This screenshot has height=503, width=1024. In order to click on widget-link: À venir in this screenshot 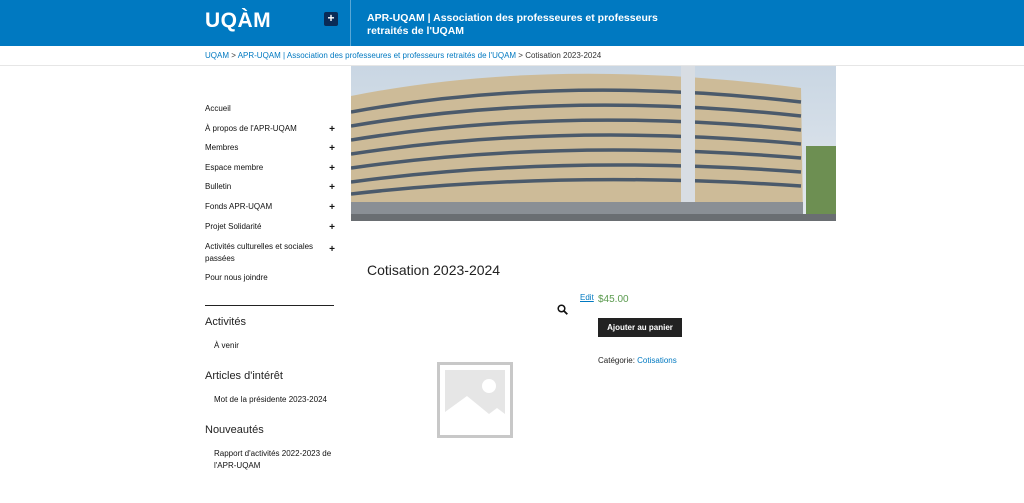, I will do `click(274, 346)`.